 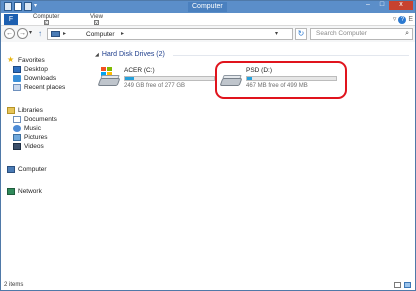 What do you see at coordinates (37, 6) in the screenshot?
I see `customize-toolbar-icon: ▾` at bounding box center [37, 6].